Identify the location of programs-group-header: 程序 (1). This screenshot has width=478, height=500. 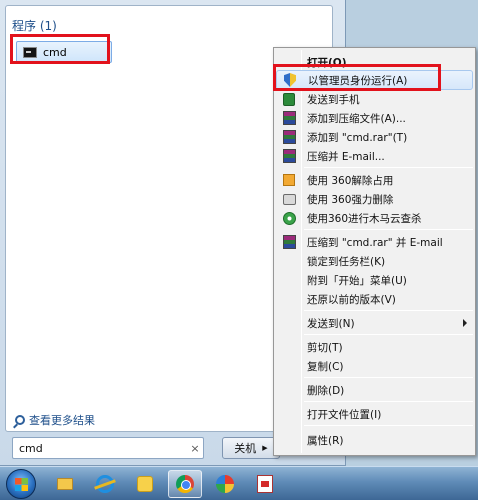
(34, 26).